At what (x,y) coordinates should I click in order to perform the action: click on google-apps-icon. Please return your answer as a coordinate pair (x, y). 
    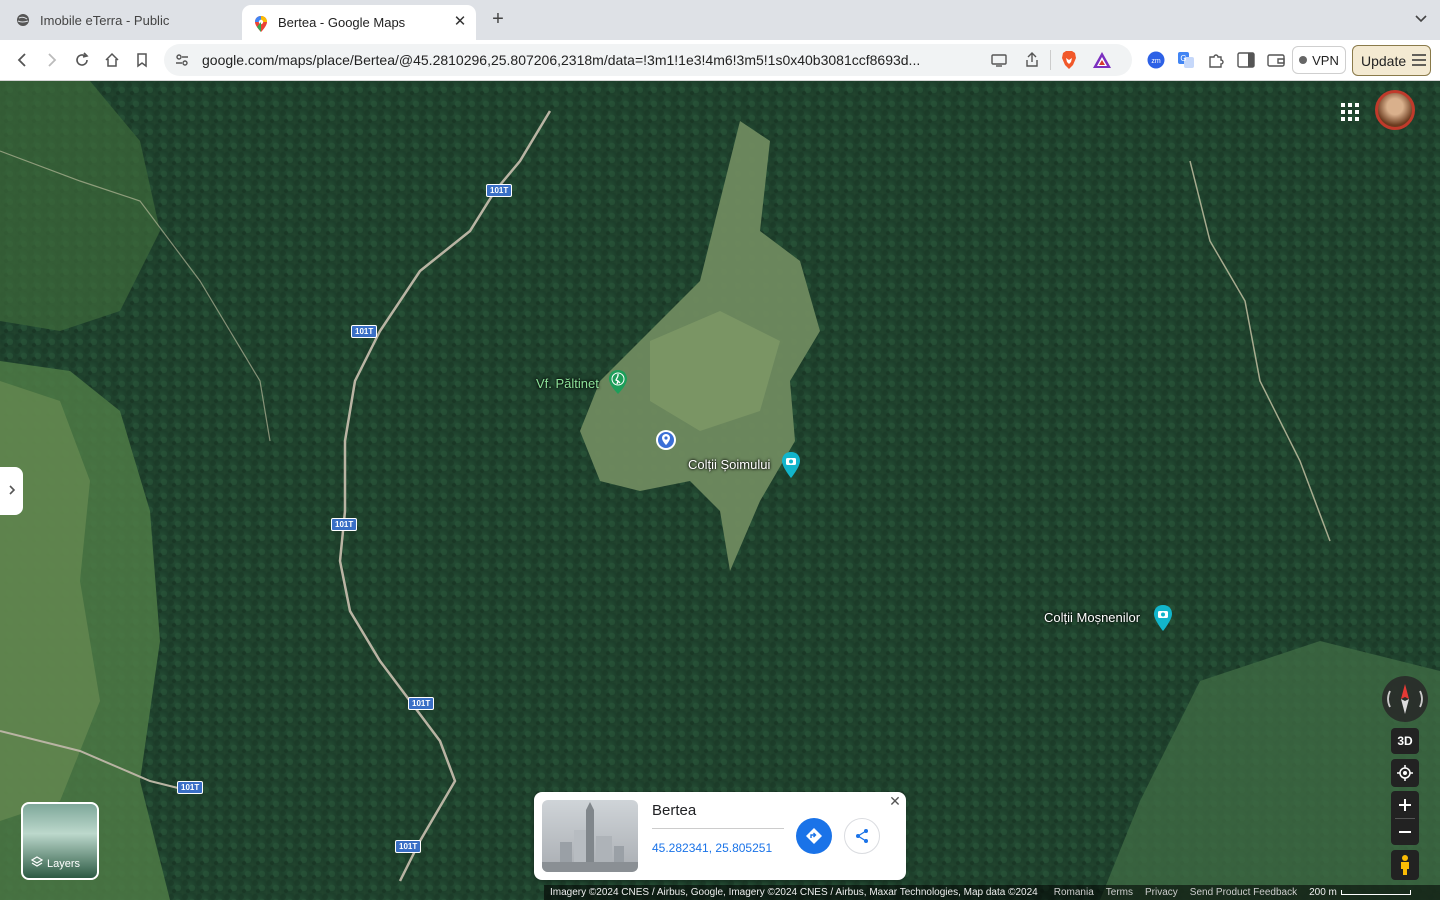
    Looking at the image, I should click on (1350, 112).